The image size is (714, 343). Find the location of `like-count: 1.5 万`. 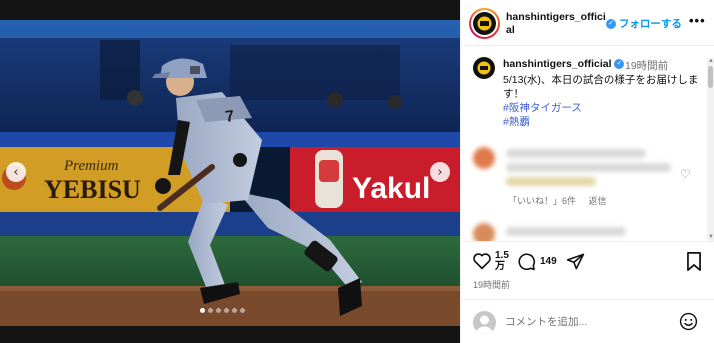

like-count: 1.5 万 is located at coordinates (502, 261).